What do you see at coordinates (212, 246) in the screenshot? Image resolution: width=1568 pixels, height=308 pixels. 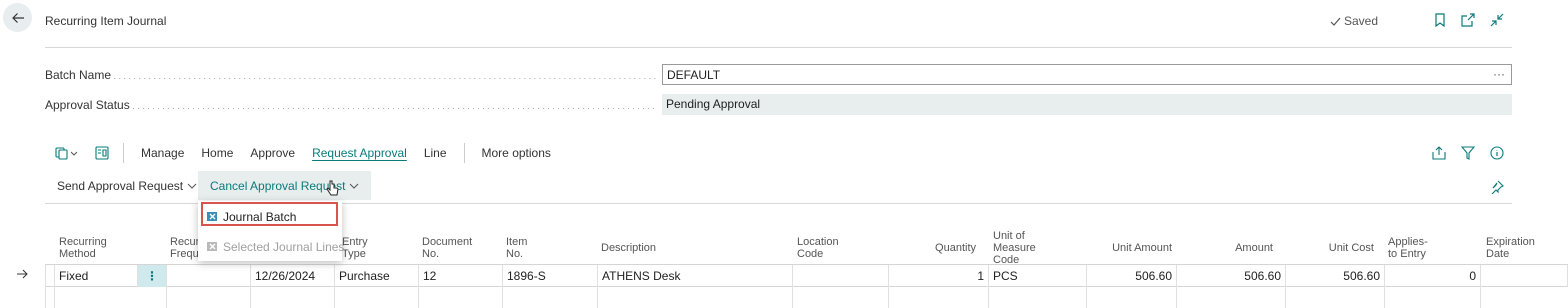 I see `cancel-approval-icon` at bounding box center [212, 246].